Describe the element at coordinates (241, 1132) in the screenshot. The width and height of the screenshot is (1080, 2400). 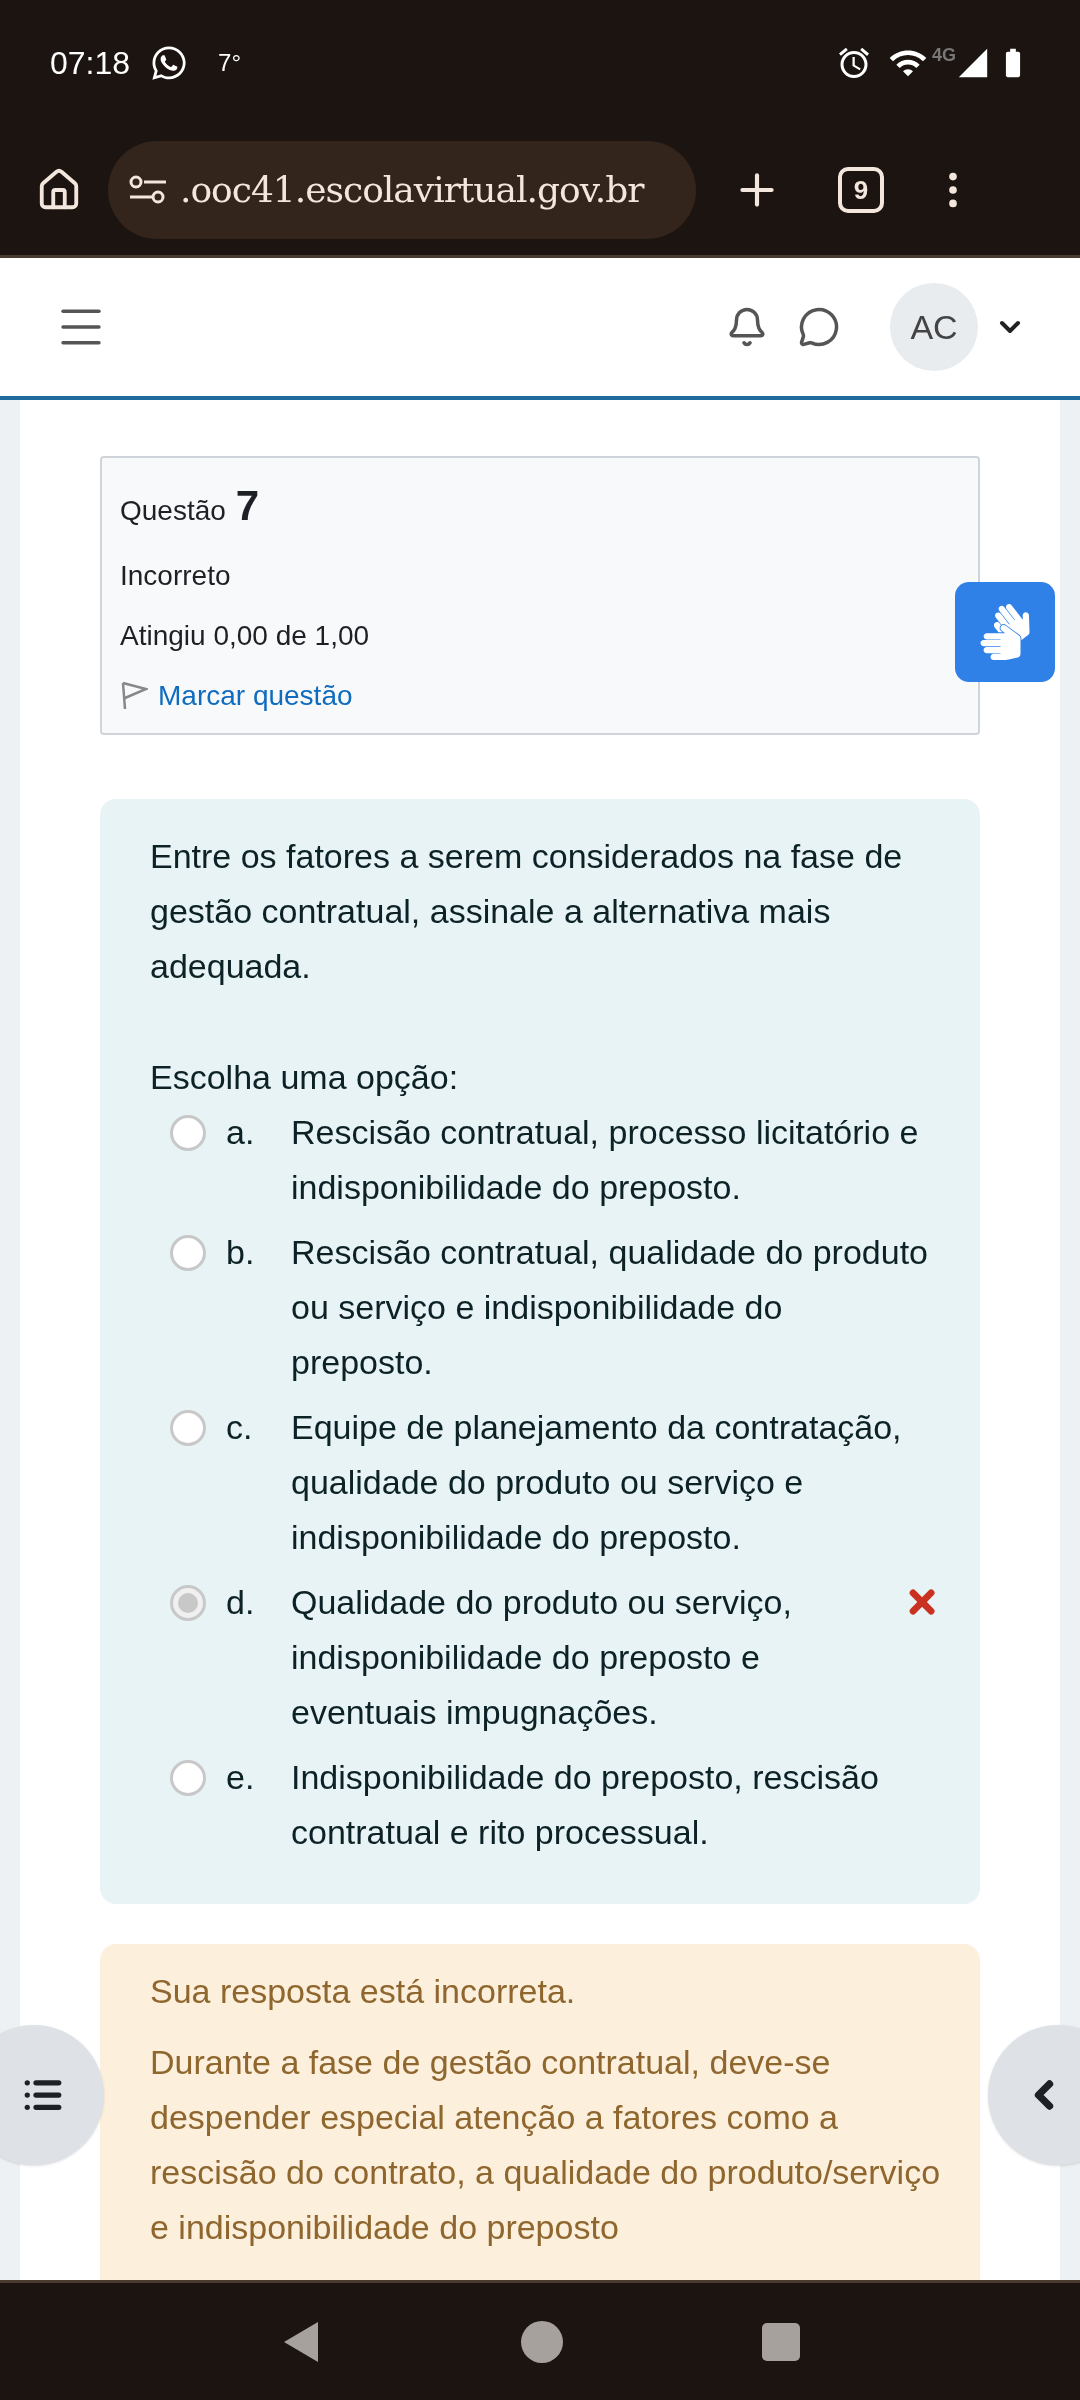
I see `option-letter: a.` at that location.